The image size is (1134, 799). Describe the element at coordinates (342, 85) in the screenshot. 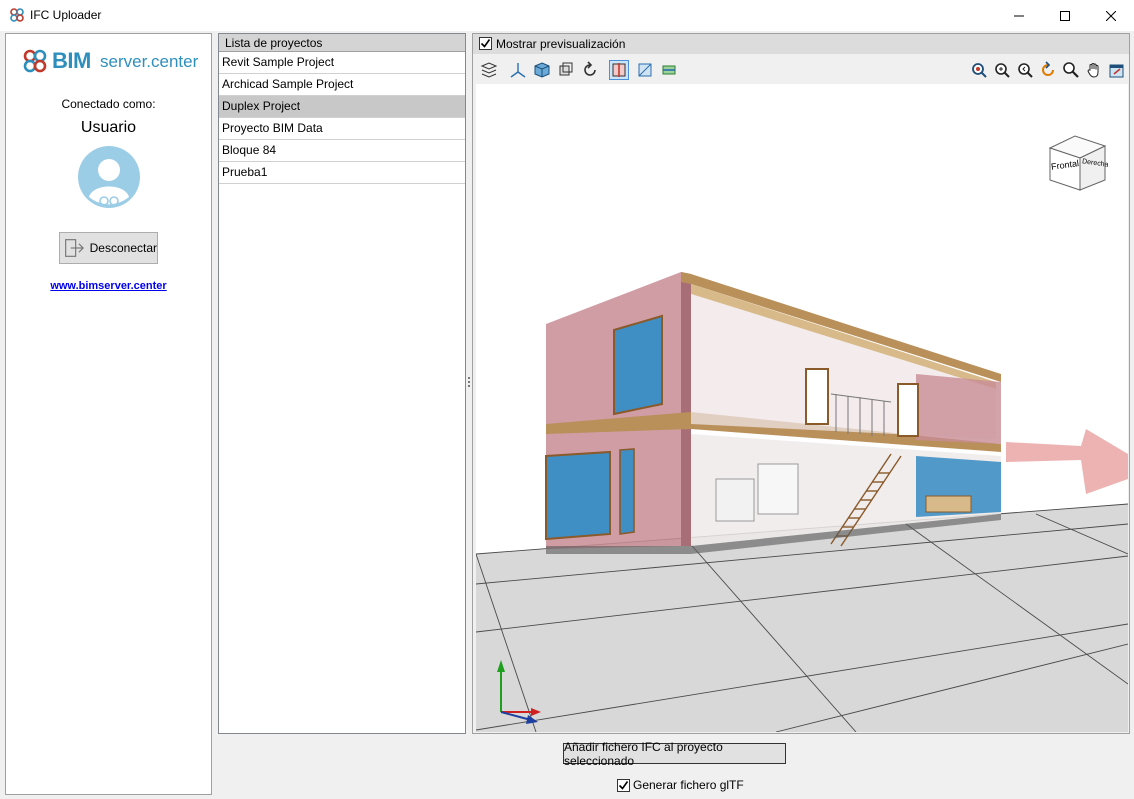

I see `list-item: Archicad Sample Project` at that location.